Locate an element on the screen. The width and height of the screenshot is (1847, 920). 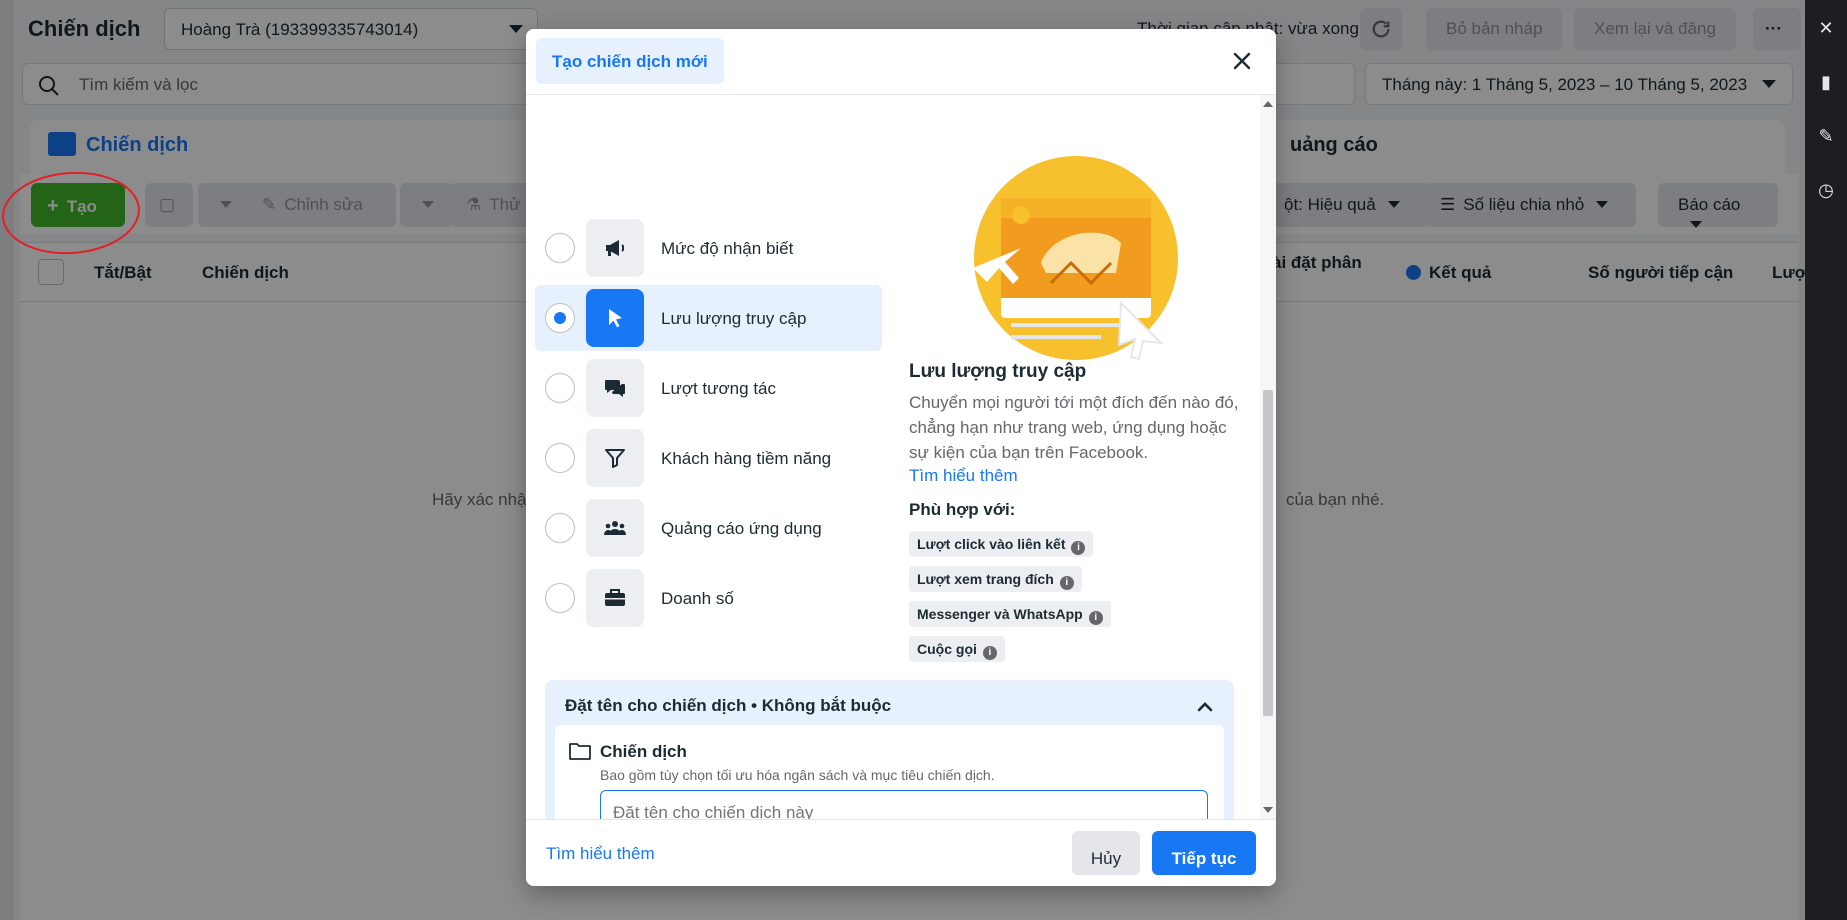
people-icon is located at coordinates (615, 528).